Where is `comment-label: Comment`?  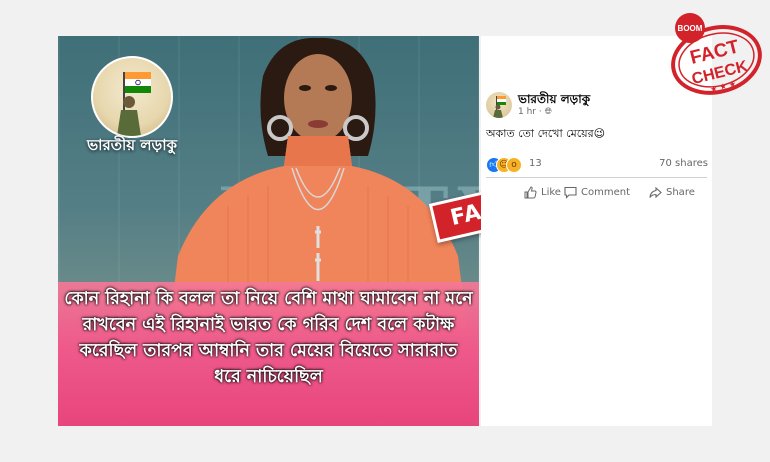 comment-label: Comment is located at coordinates (605, 192).